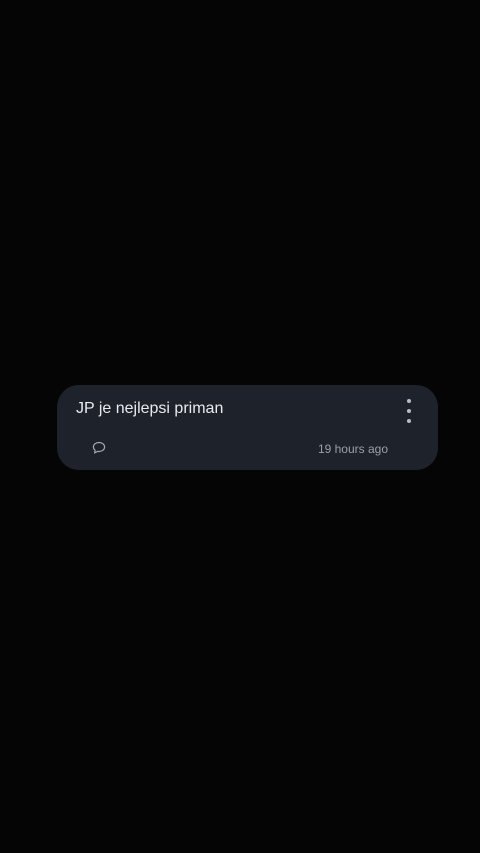 The height and width of the screenshot is (853, 480). What do you see at coordinates (99, 448) in the screenshot?
I see `comment-icon` at bounding box center [99, 448].